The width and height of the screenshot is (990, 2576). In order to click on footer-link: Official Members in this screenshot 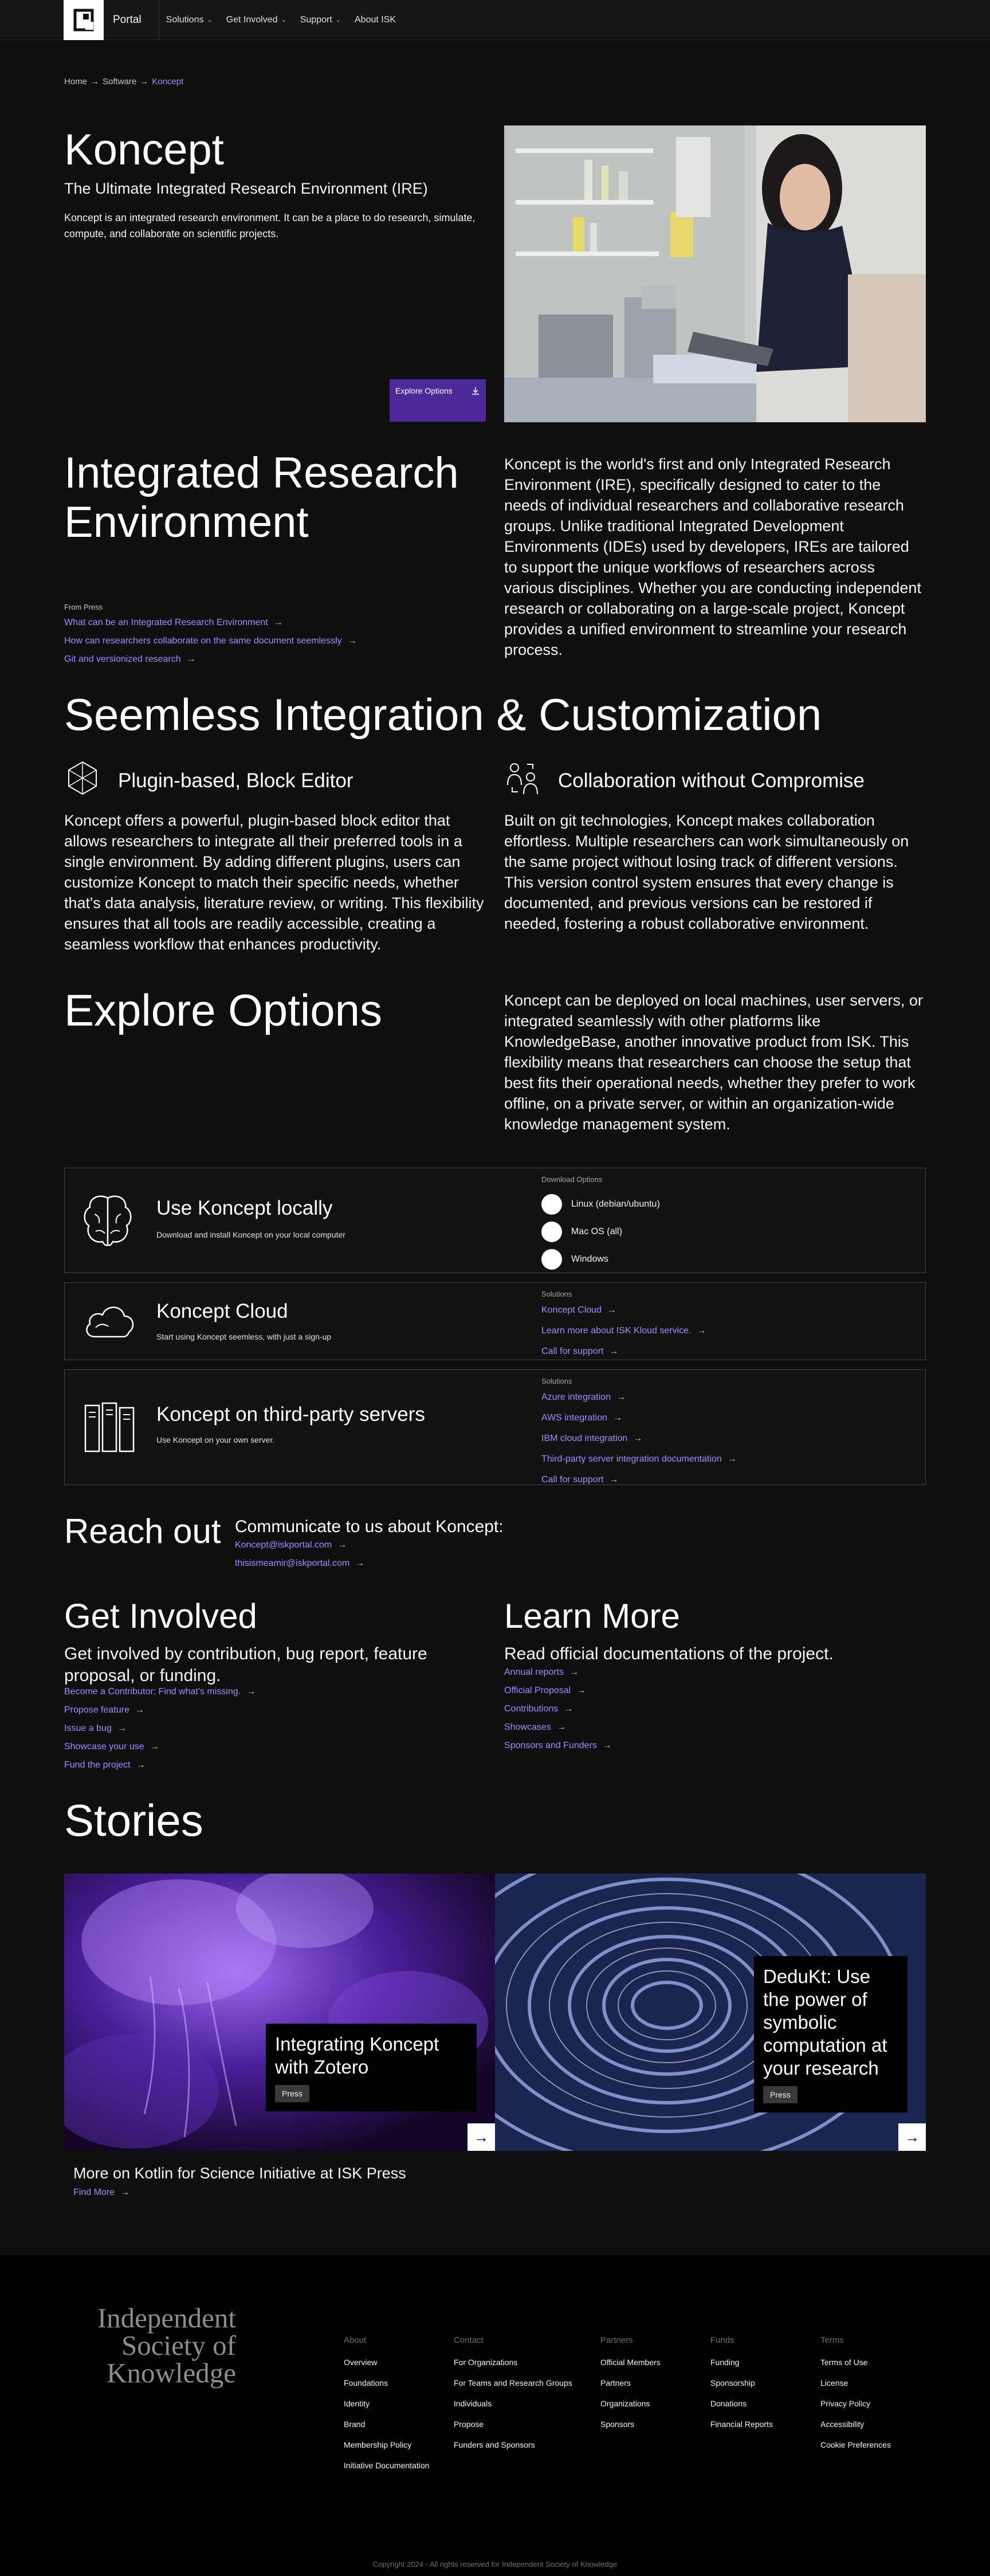, I will do `click(630, 2362)`.